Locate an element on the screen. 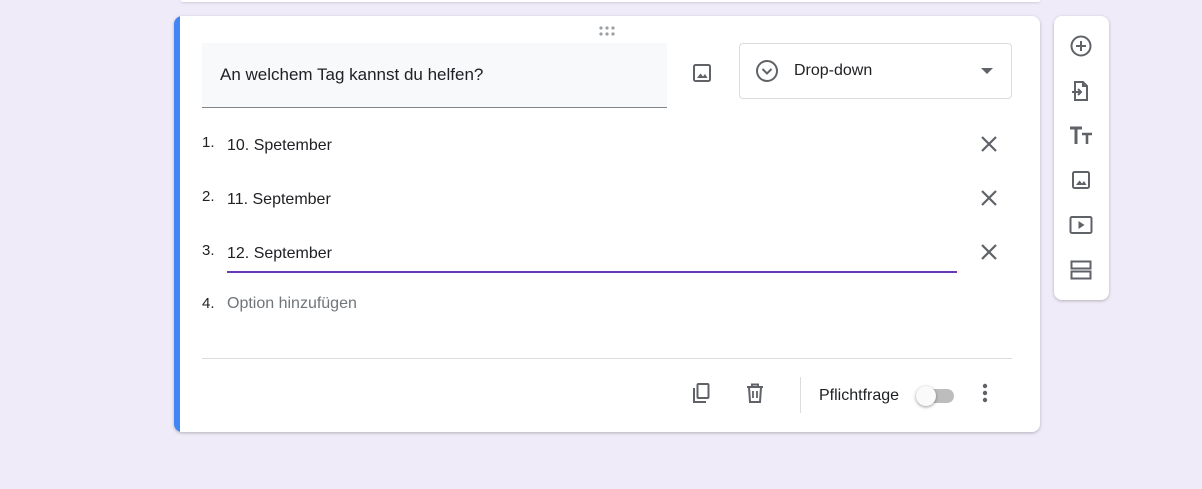 This screenshot has height=489, width=1202. drag-handle-icon is located at coordinates (607, 31).